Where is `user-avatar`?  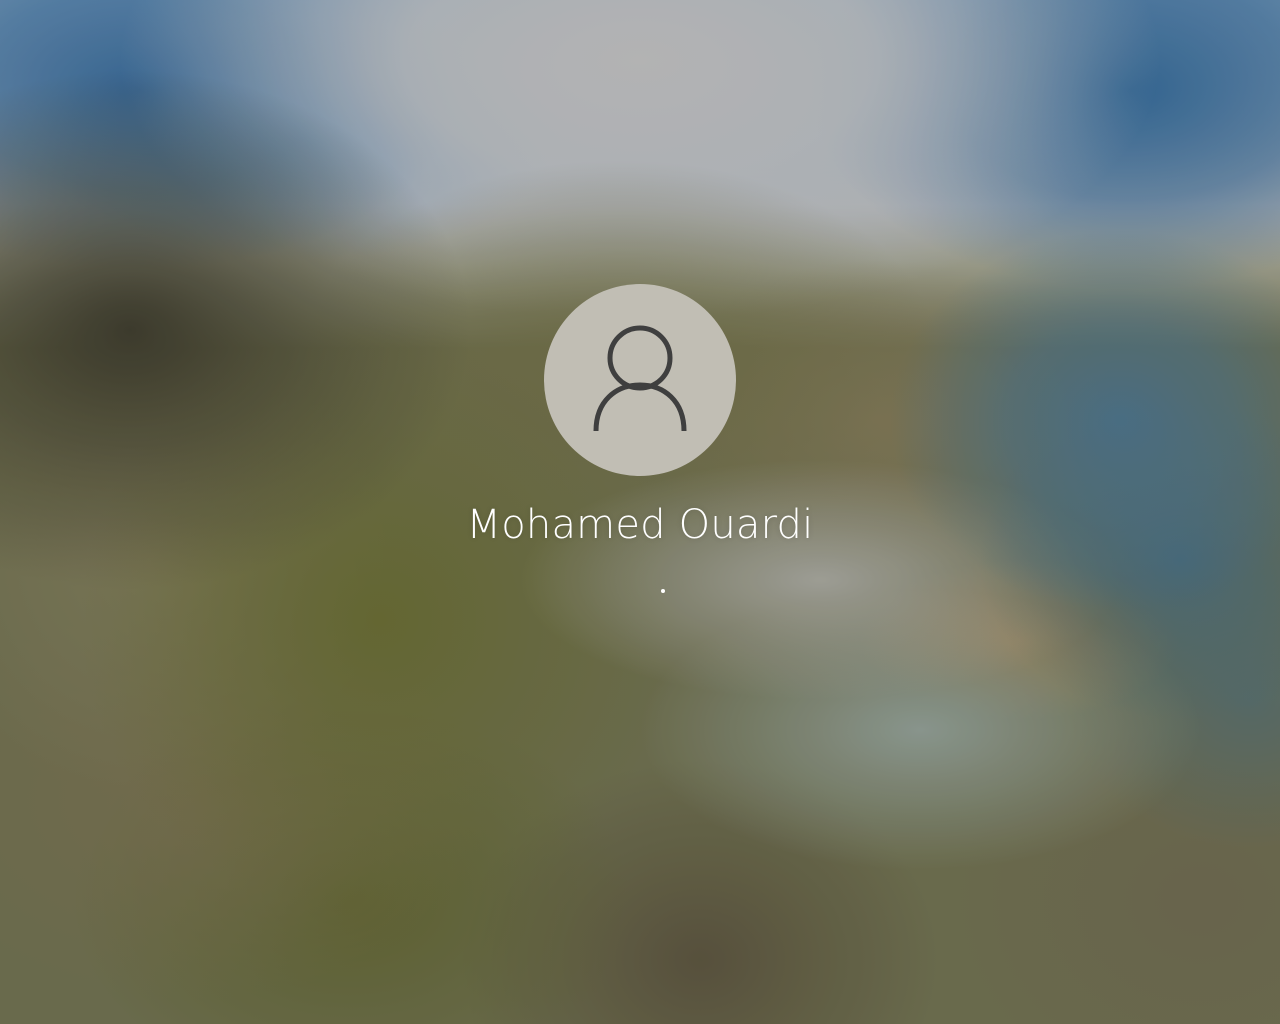
user-avatar is located at coordinates (640, 380).